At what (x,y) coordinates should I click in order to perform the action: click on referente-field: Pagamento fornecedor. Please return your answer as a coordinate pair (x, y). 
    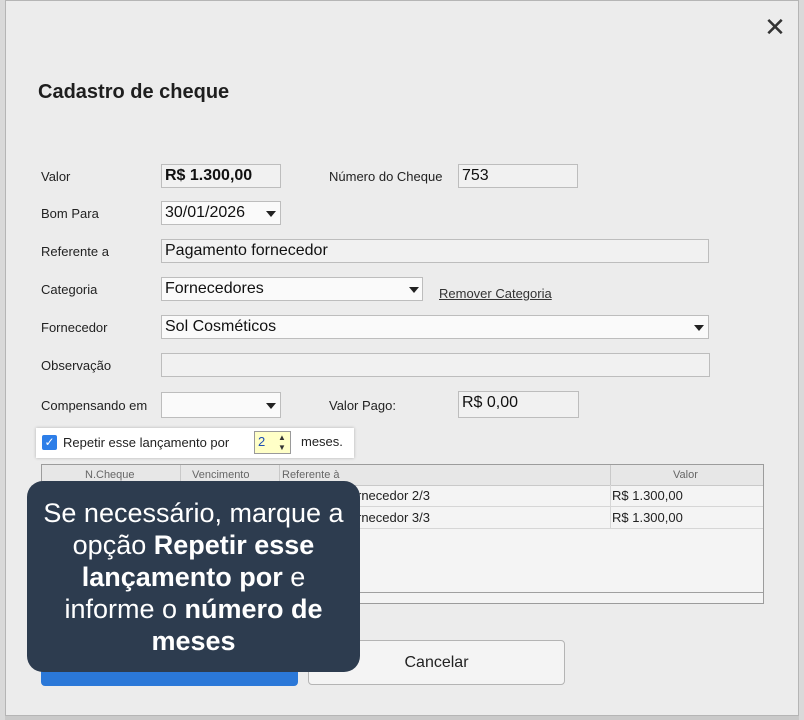
    Looking at the image, I should click on (435, 251).